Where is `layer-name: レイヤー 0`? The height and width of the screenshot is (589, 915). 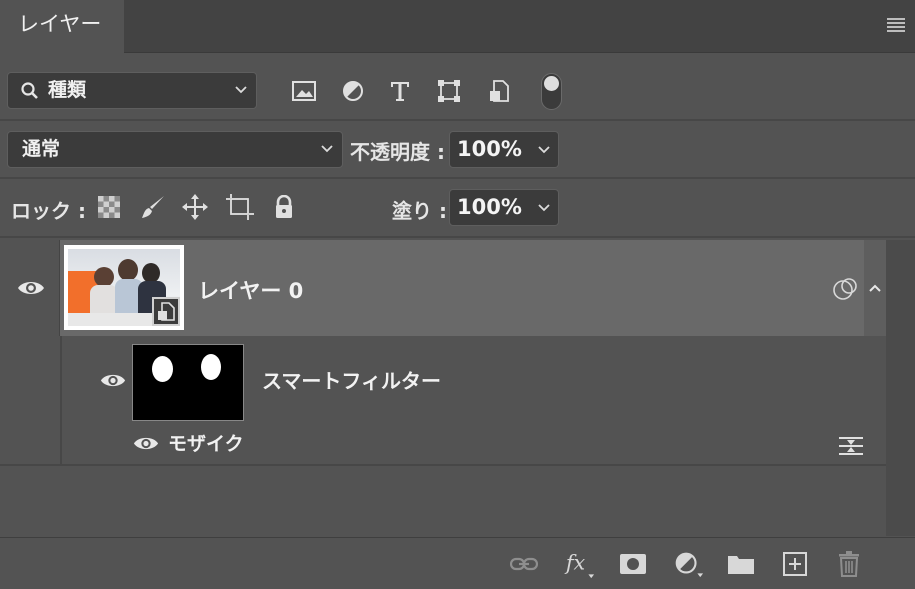 layer-name: レイヤー 0 is located at coordinates (250, 290).